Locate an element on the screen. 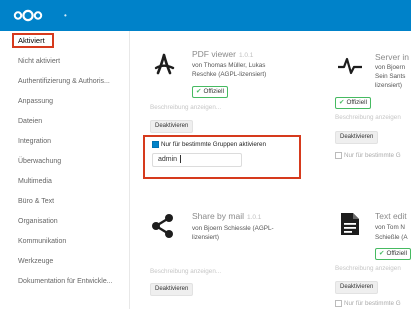 The image size is (411, 309). group-restriction-checkbox: Nur für bestimmte Gruppen aktivieren is located at coordinates (209, 144).